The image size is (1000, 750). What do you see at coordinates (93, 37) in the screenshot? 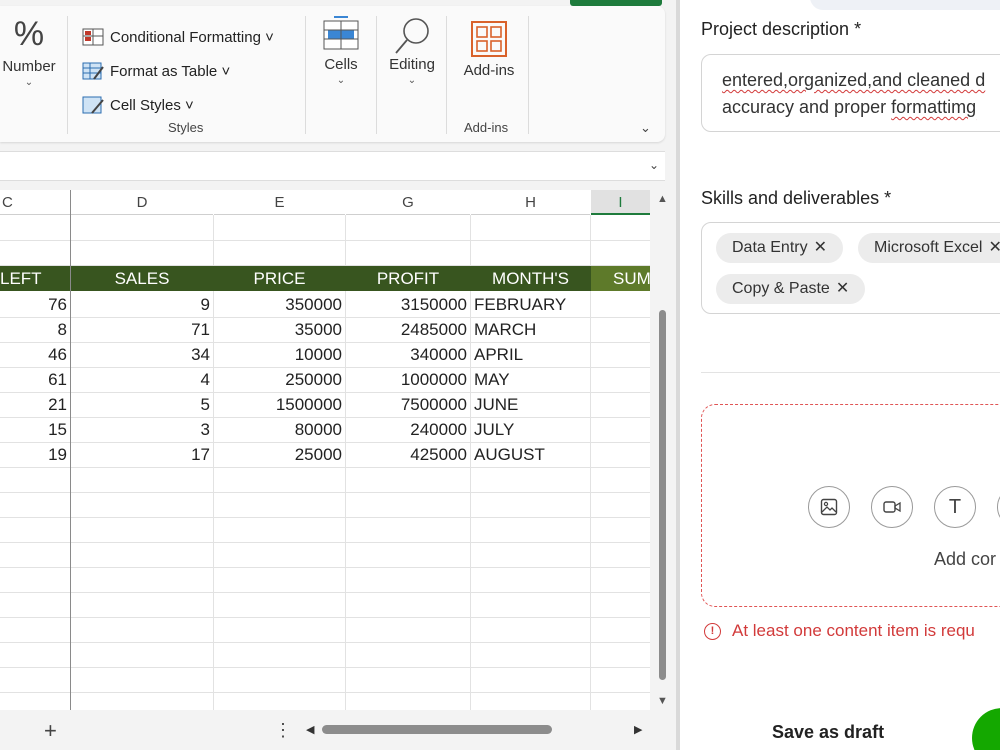
I see `conditional-formatting-icon` at bounding box center [93, 37].